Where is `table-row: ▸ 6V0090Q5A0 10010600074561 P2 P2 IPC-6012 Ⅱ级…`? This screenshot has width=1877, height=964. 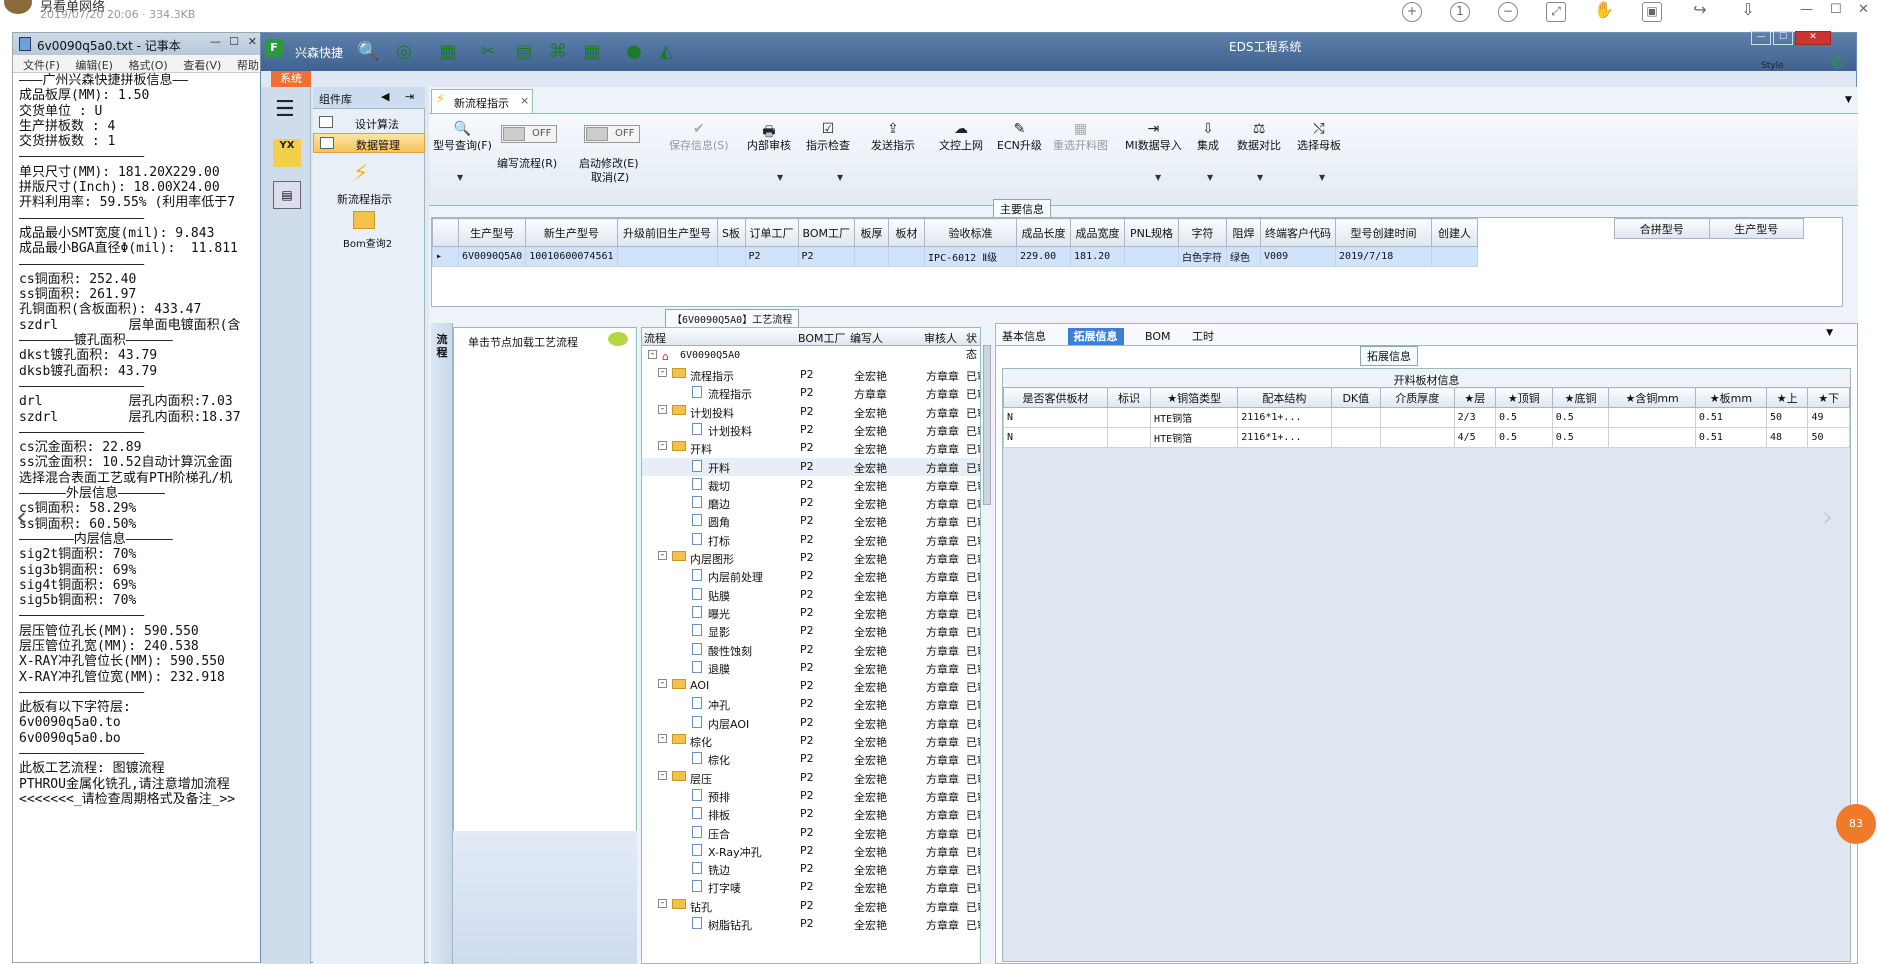 table-row: ▸ 6V0090Q5A0 10010600074561 P2 P2 IPC-6012 Ⅱ级… is located at coordinates (955, 256).